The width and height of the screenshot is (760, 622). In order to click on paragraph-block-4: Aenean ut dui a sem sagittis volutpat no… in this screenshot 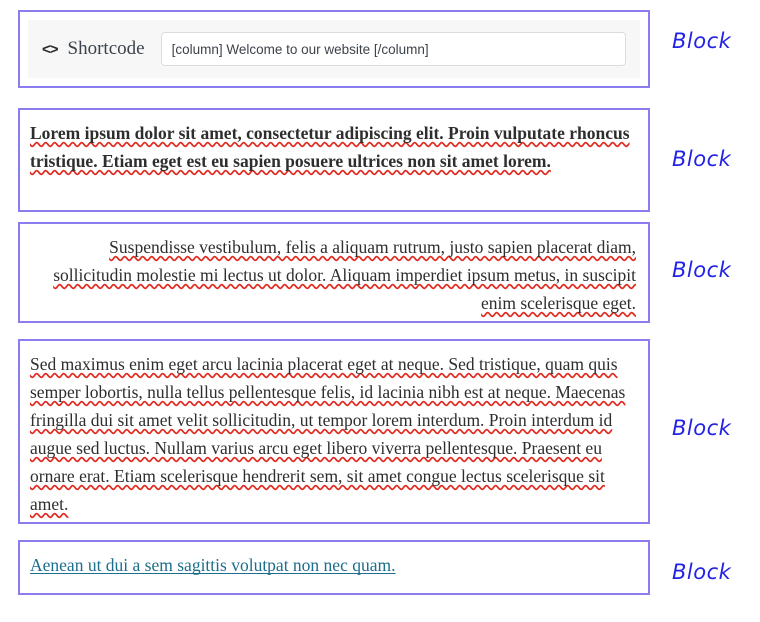, I will do `click(334, 567)`.